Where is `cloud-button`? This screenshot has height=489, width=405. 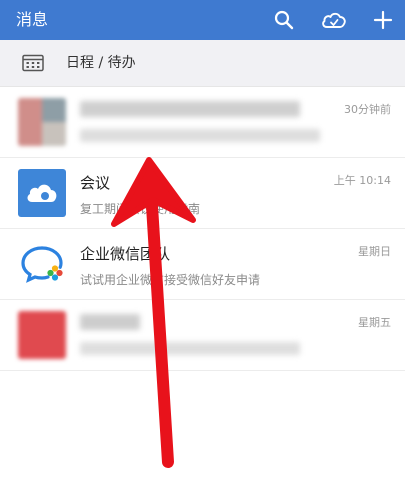 cloud-button is located at coordinates (334, 20).